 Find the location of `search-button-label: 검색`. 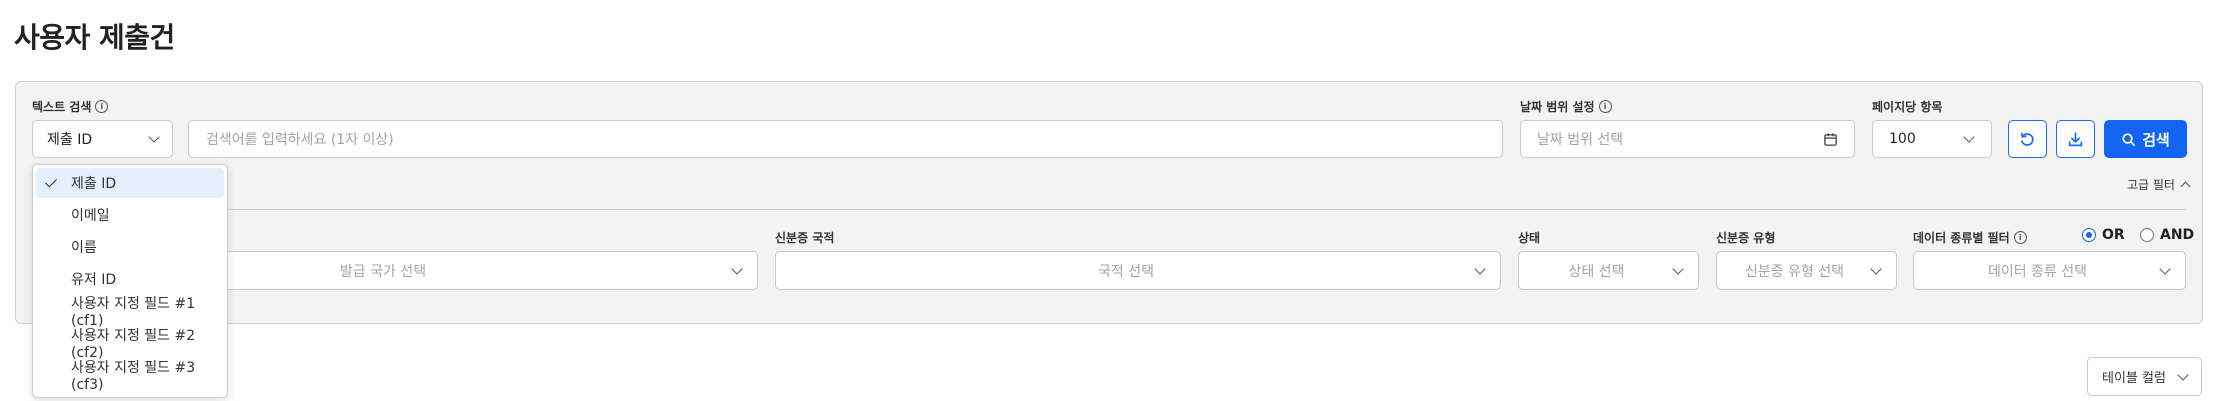

search-button-label: 검색 is located at coordinates (2156, 139).